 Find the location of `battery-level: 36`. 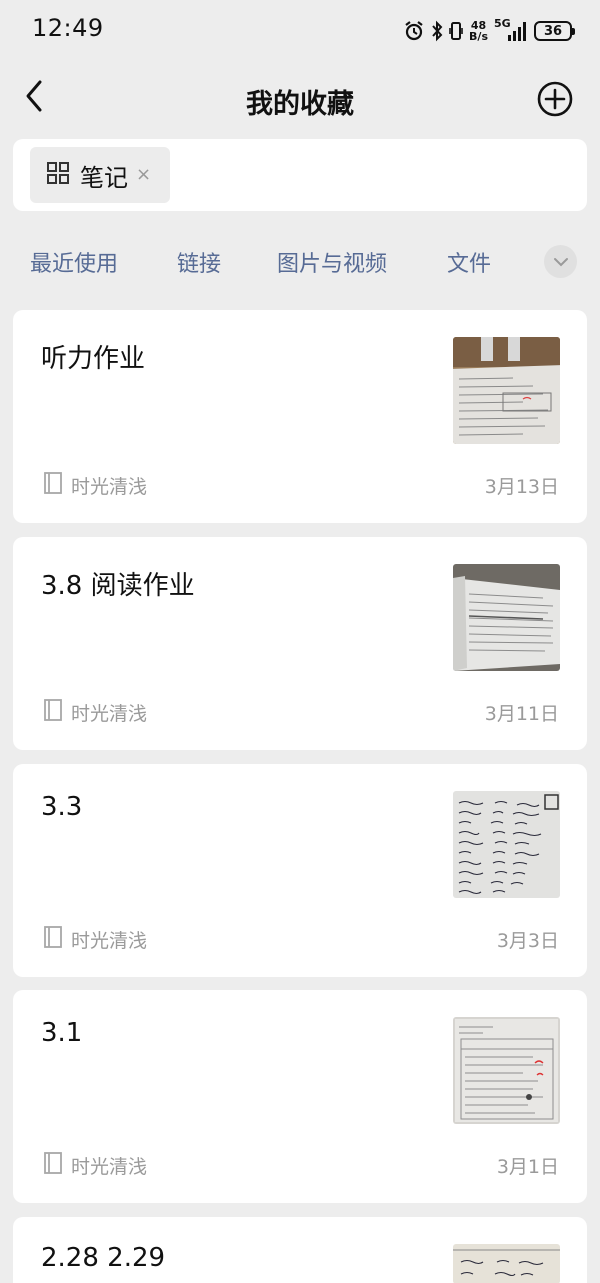

battery-level: 36 is located at coordinates (553, 31).